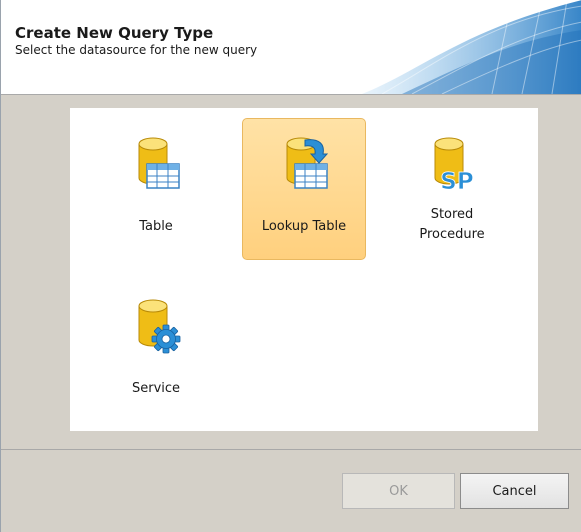 The width and height of the screenshot is (581, 532). I want to click on tile-stored-procedure-label-line1: Stored, so click(452, 214).